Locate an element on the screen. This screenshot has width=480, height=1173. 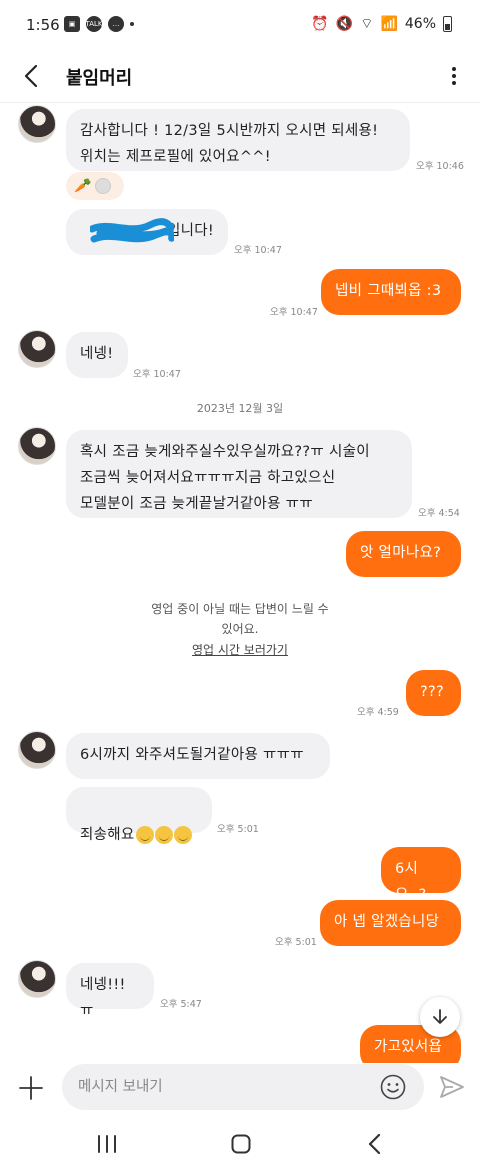
more-options-button is located at coordinates (454, 76).